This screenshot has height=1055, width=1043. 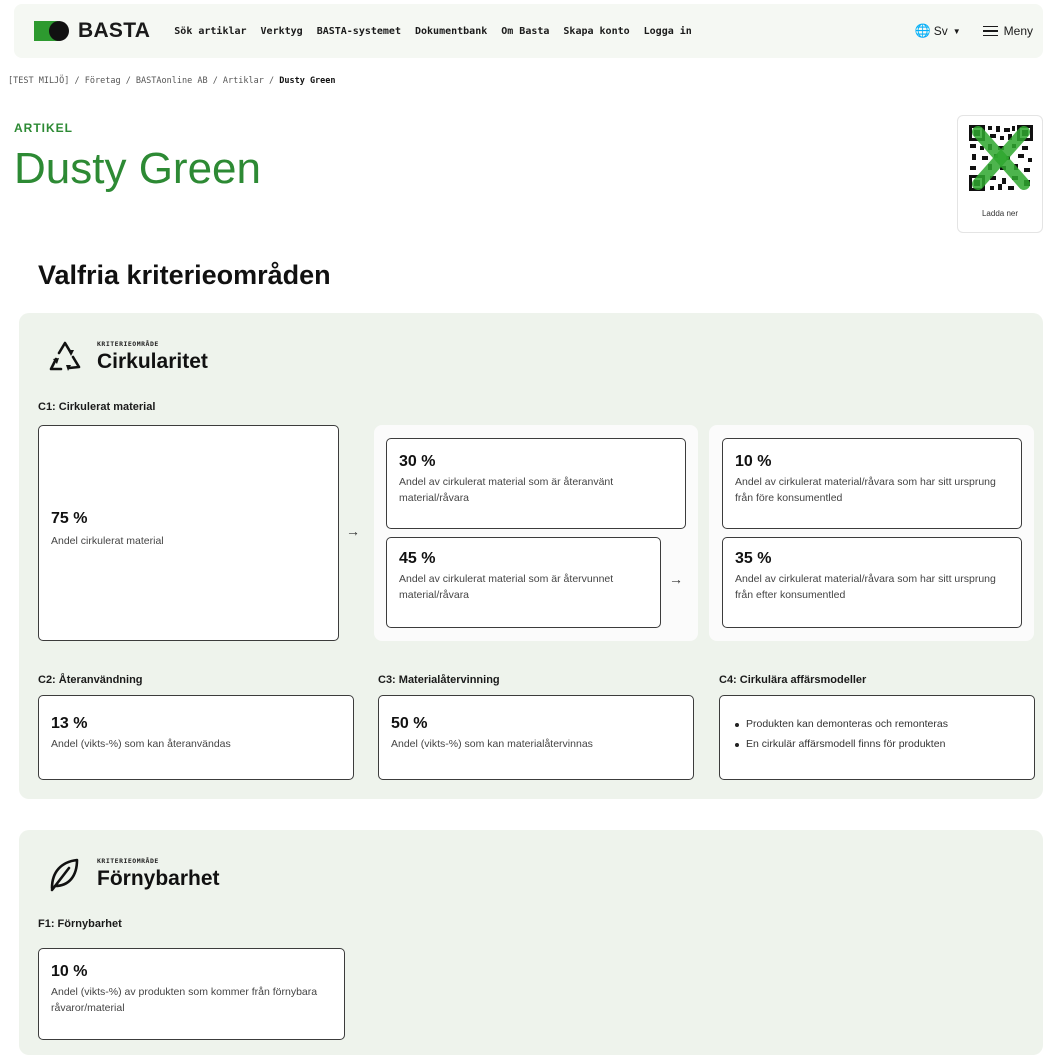 What do you see at coordinates (69, 518) in the screenshot?
I see `card-value: 75 %` at bounding box center [69, 518].